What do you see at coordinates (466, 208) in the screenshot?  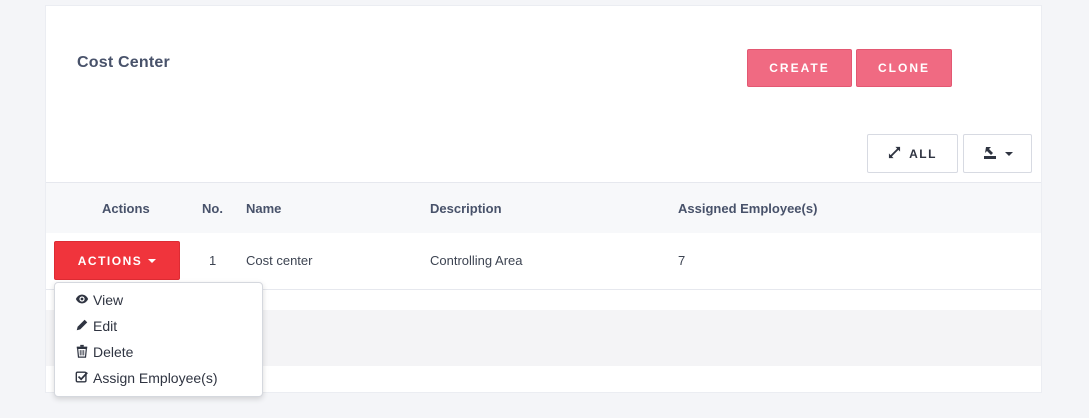 I see `header-description: Description` at bounding box center [466, 208].